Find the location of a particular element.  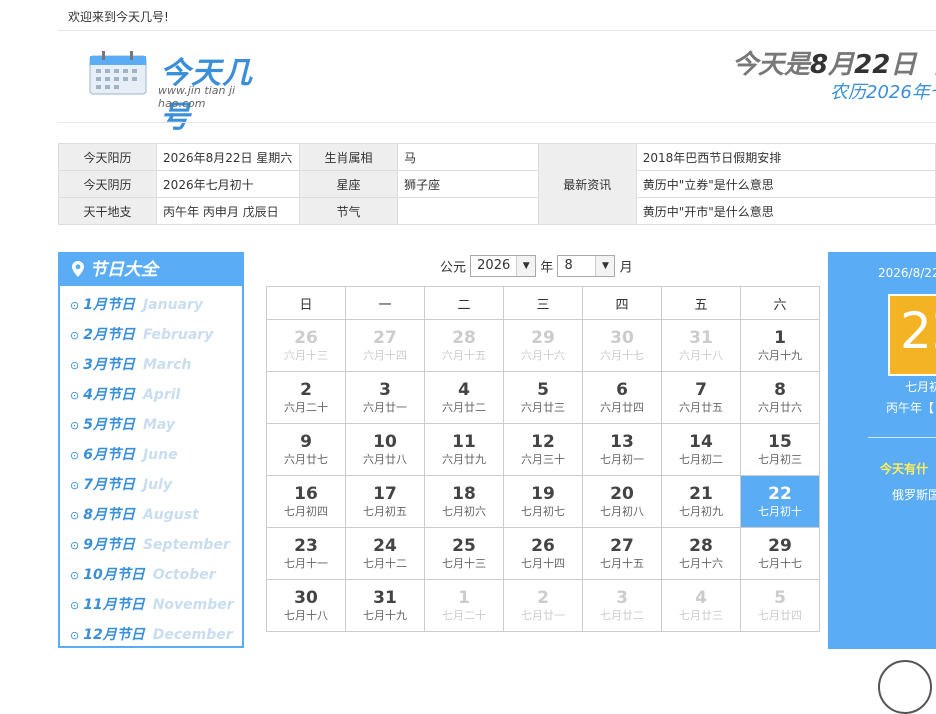

value-lunar: 2026年七月初十 is located at coordinates (228, 184).